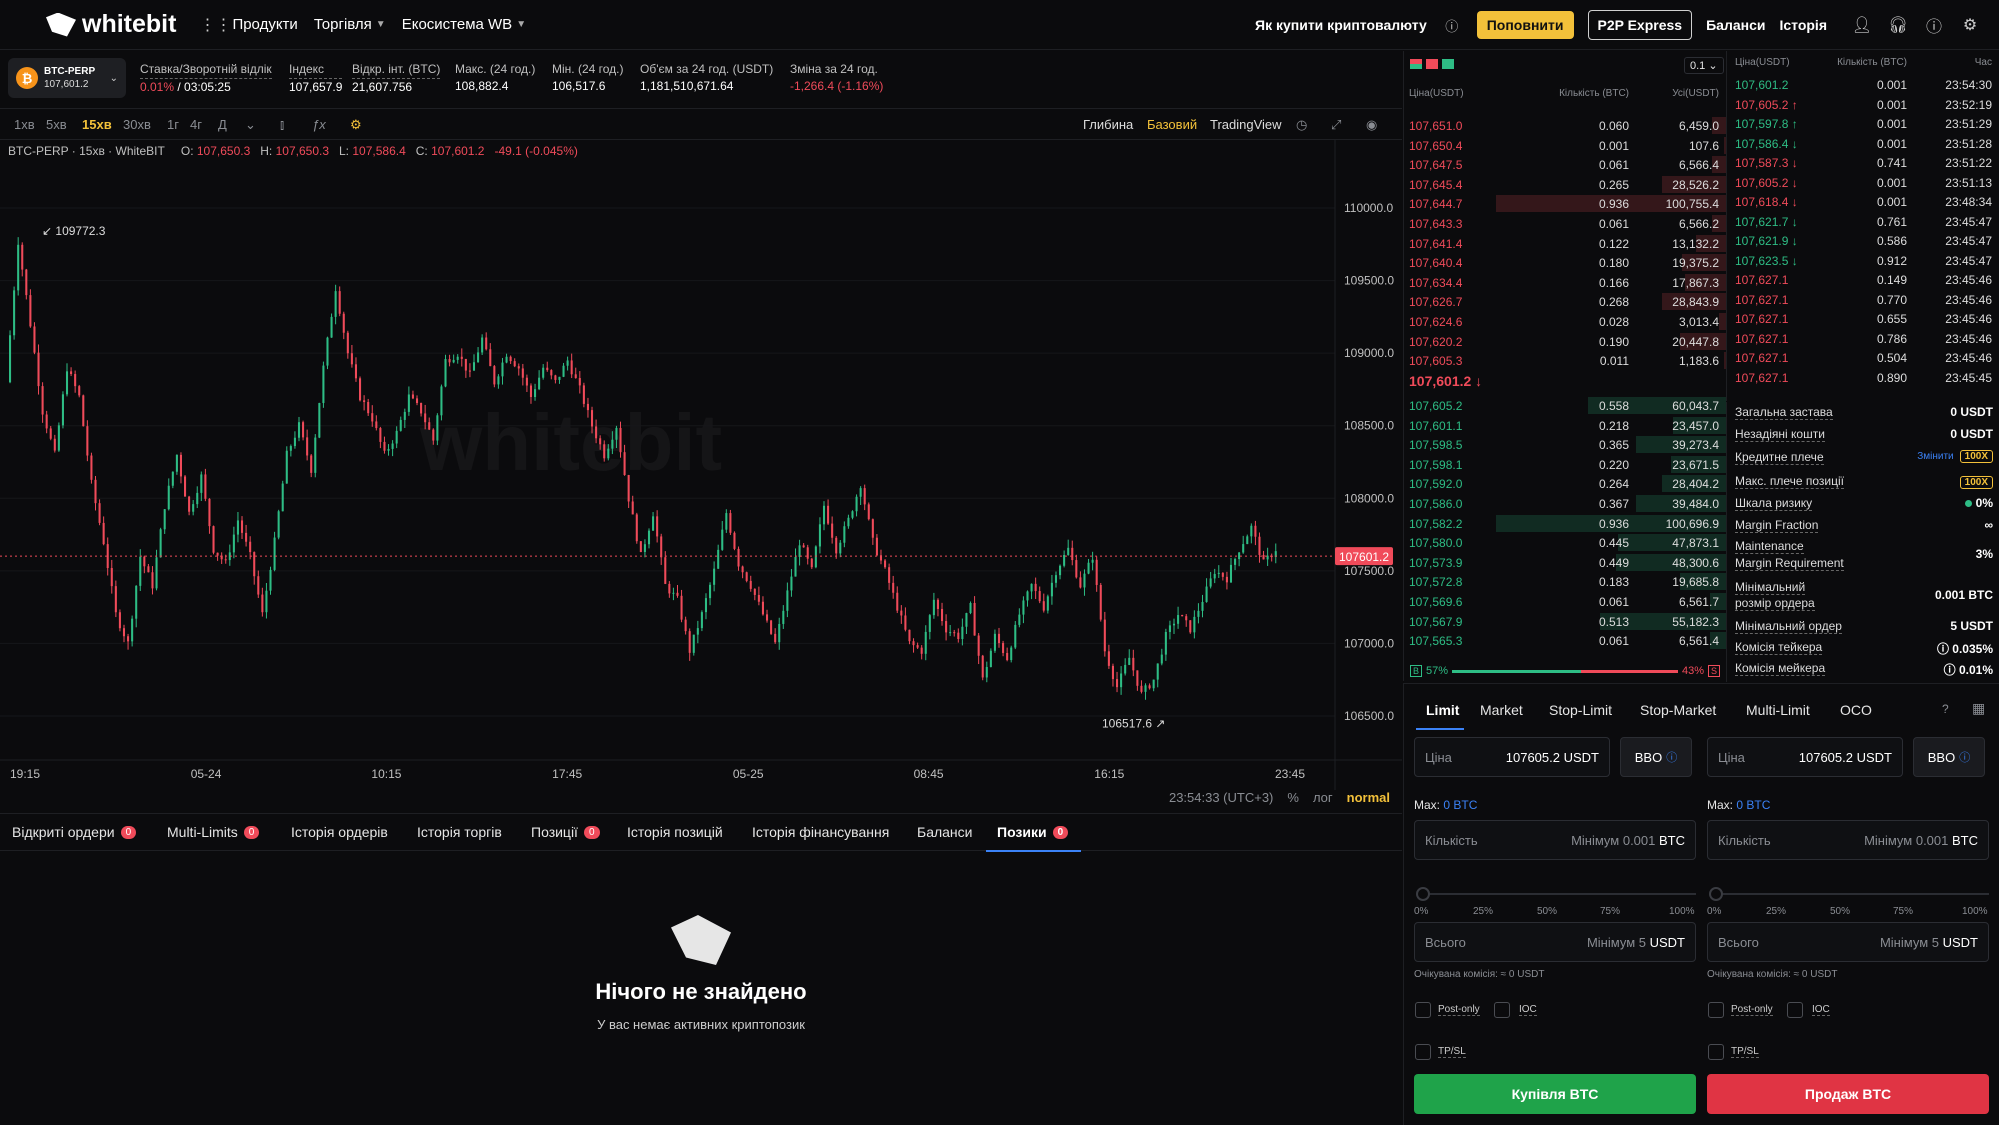  What do you see at coordinates (264, 24) in the screenshot?
I see `nav-products: Продукти` at bounding box center [264, 24].